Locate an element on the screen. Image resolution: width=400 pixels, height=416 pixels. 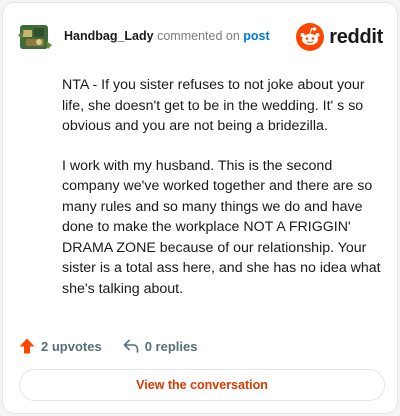
byline-action-text: commented on is located at coordinates (198, 36).